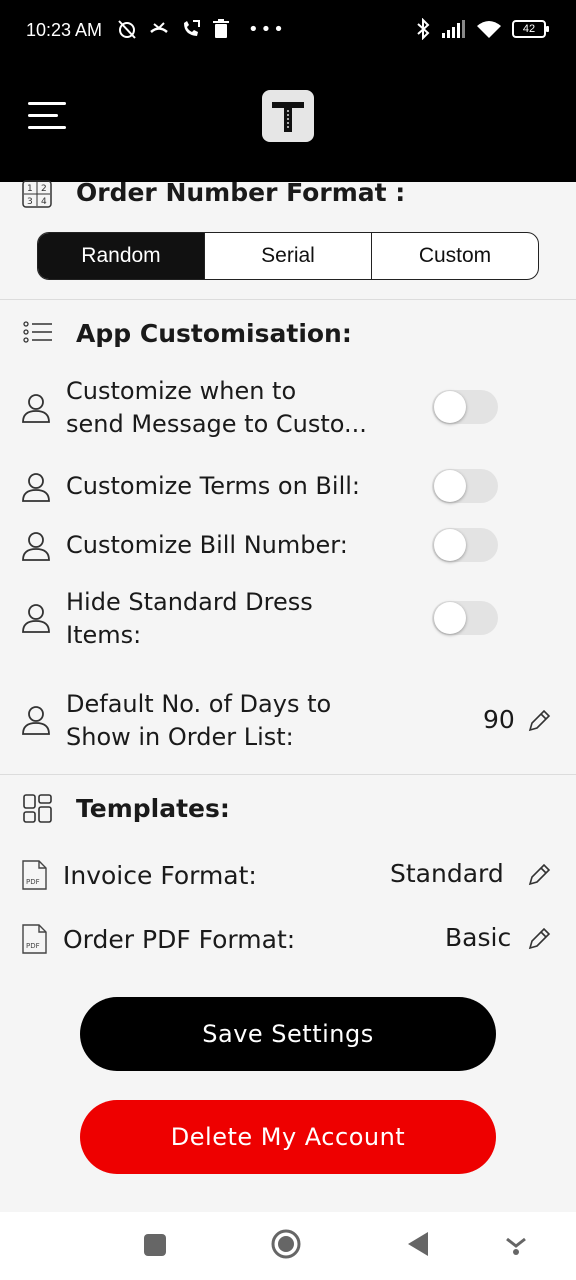  I want to click on segment-custom: Custom, so click(455, 256).